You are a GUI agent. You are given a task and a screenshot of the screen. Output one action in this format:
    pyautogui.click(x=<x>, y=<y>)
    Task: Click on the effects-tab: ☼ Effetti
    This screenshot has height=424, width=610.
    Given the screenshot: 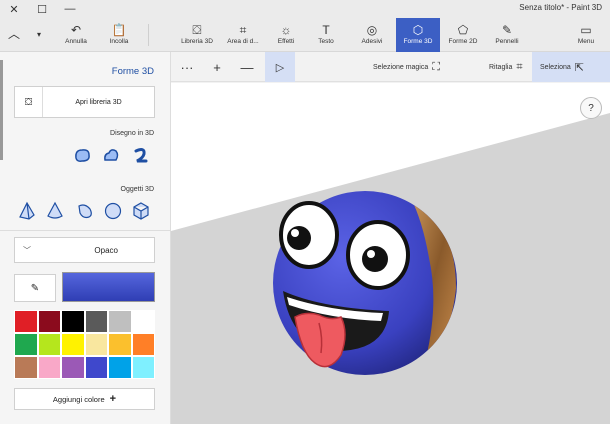 What is the action you would take?
    pyautogui.click(x=286, y=35)
    